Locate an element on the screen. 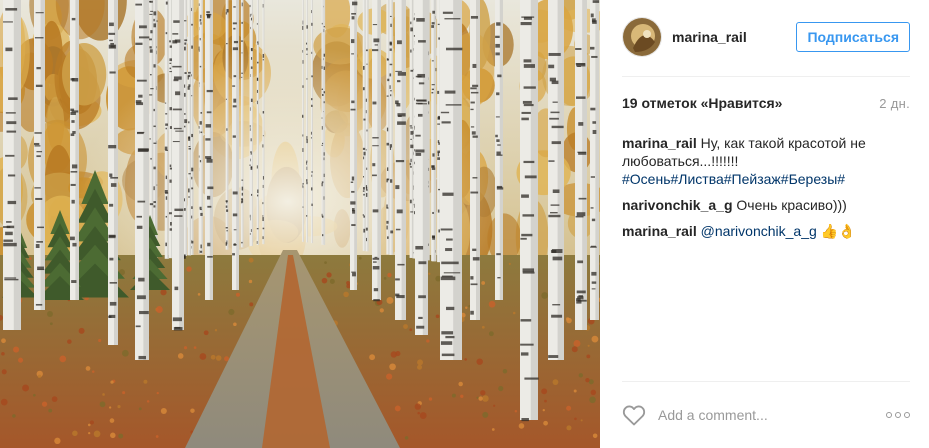  likes-count: 19 отметок «Нравится» is located at coordinates (702, 103).